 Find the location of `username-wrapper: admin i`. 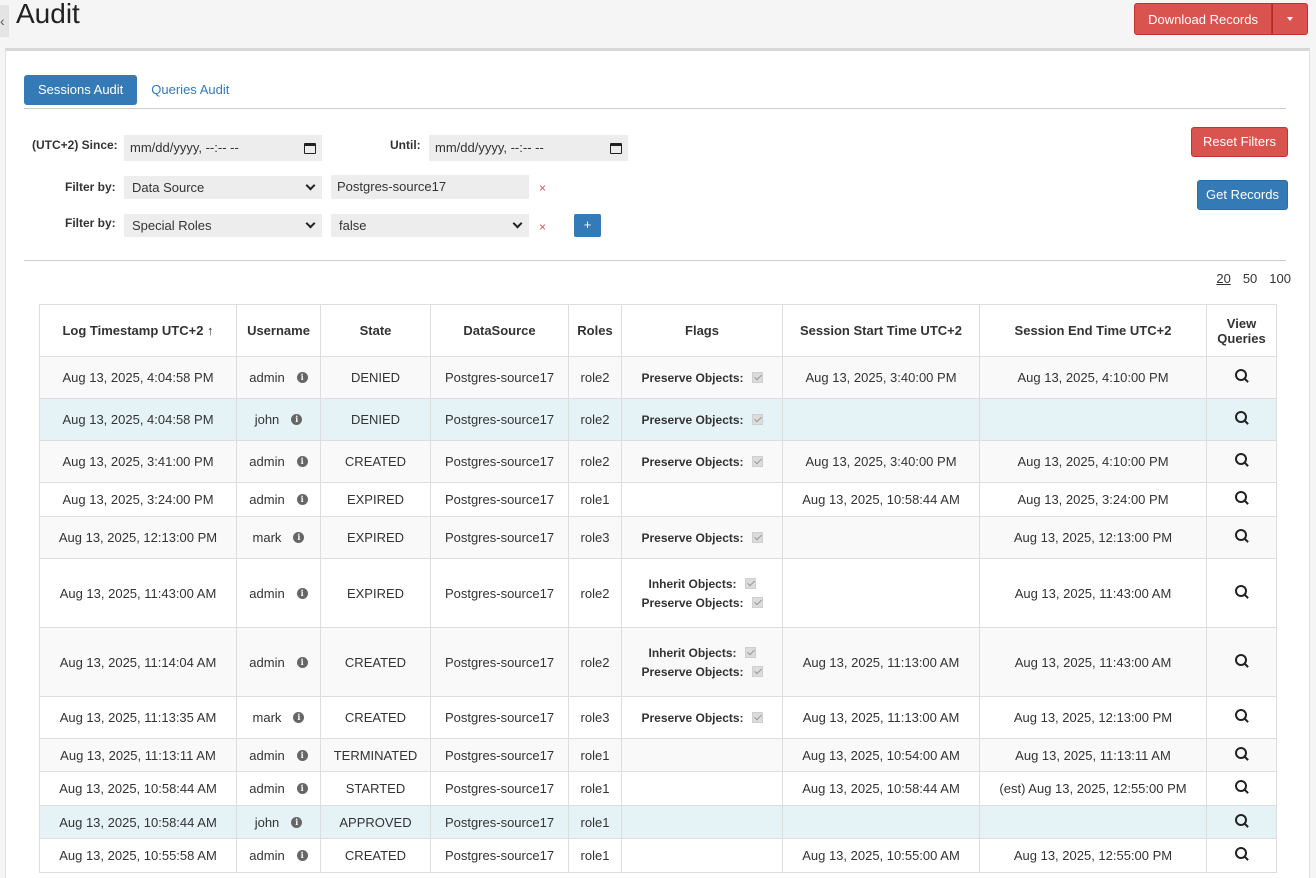

username-wrapper: admin i is located at coordinates (278, 788).